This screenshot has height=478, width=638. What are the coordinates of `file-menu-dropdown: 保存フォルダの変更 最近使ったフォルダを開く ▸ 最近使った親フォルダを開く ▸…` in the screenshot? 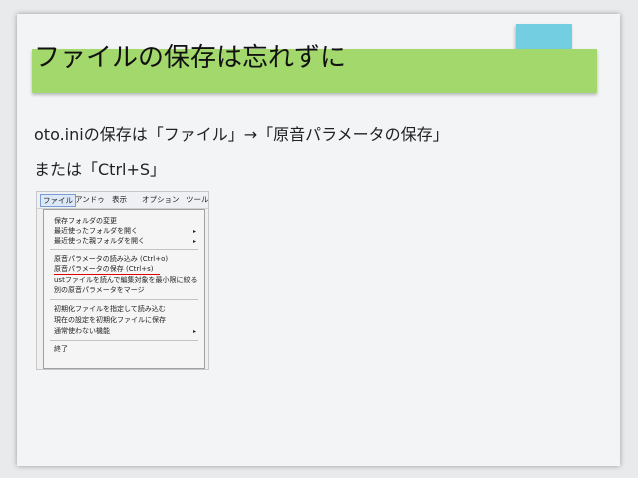 It's located at (124, 289).